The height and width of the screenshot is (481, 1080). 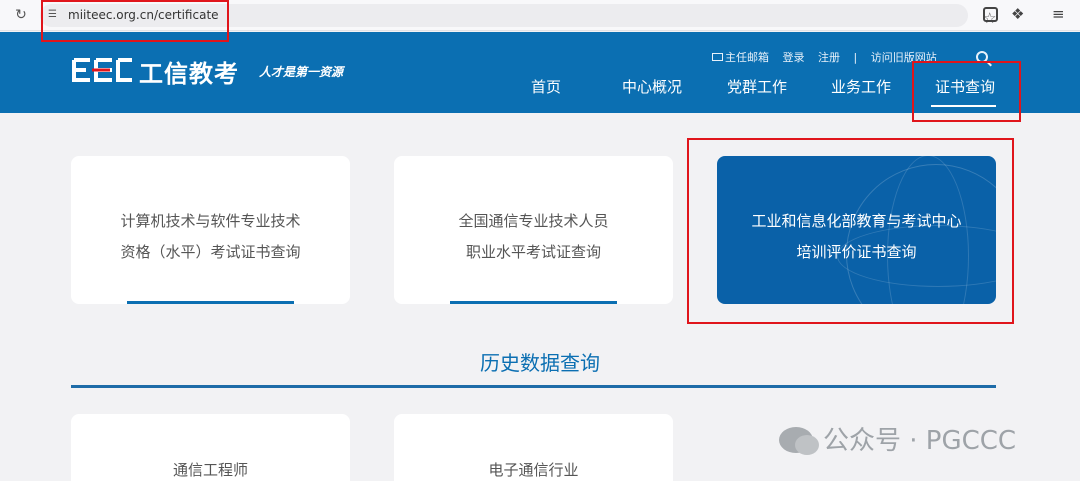 I want to click on reading-list-icon: ≡, so click(x=1058, y=14).